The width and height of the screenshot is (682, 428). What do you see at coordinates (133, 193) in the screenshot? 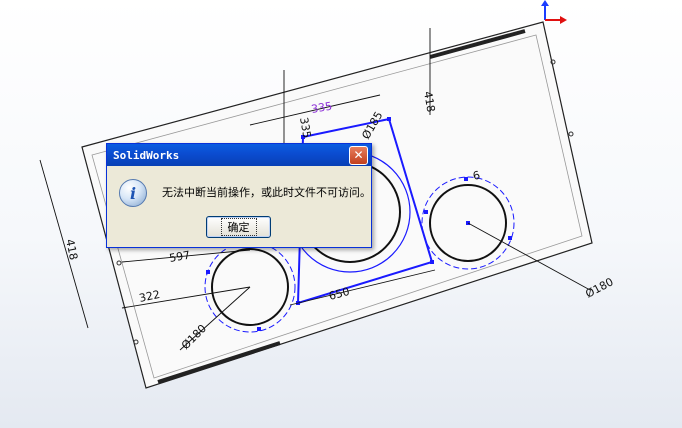
I see `info-icon: i` at bounding box center [133, 193].